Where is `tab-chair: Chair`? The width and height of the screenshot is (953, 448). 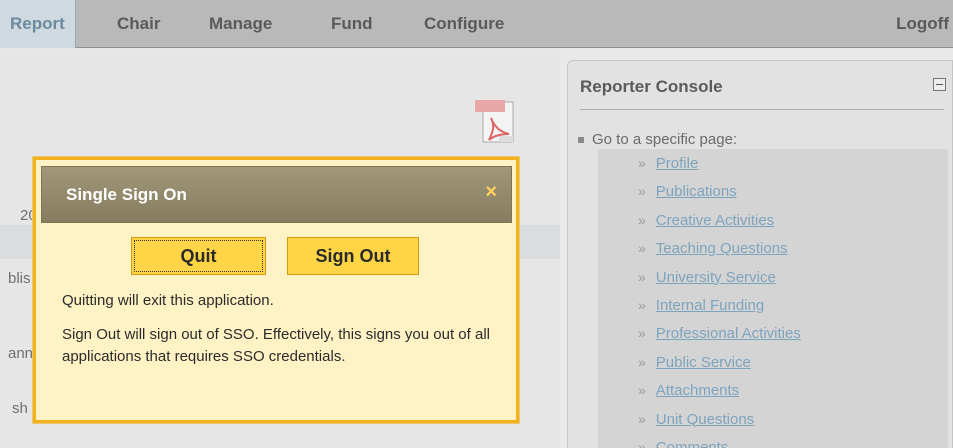
tab-chair: Chair is located at coordinates (138, 24).